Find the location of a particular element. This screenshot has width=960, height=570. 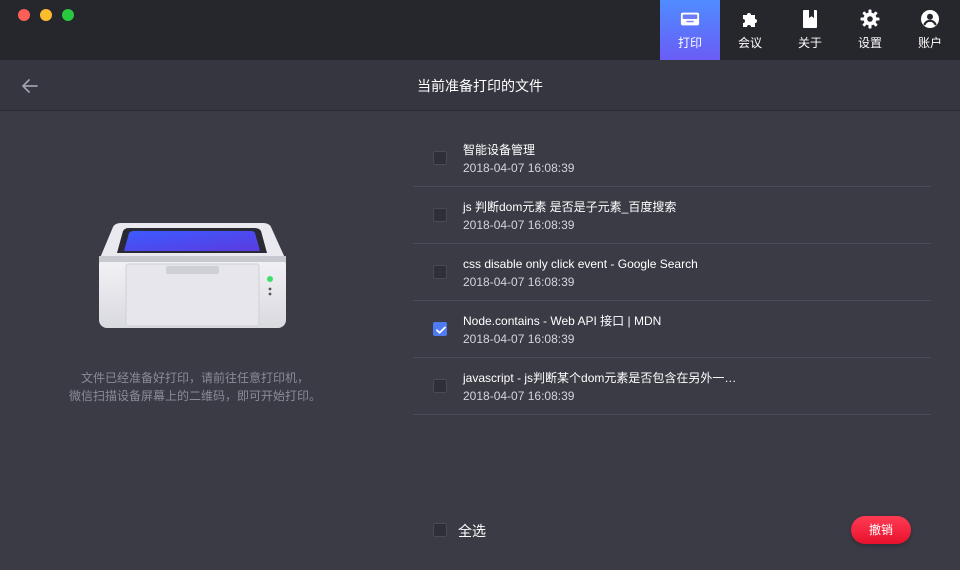

nav-item-account: 账户 is located at coordinates (930, 30).